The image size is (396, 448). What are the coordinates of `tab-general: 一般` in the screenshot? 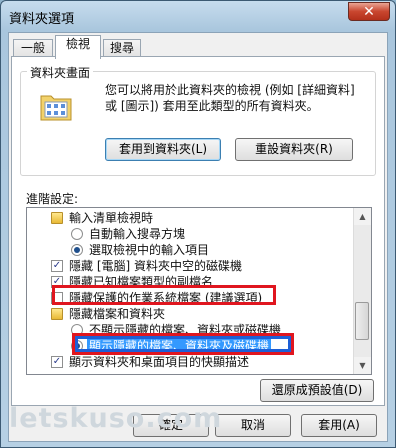 It's located at (33, 48).